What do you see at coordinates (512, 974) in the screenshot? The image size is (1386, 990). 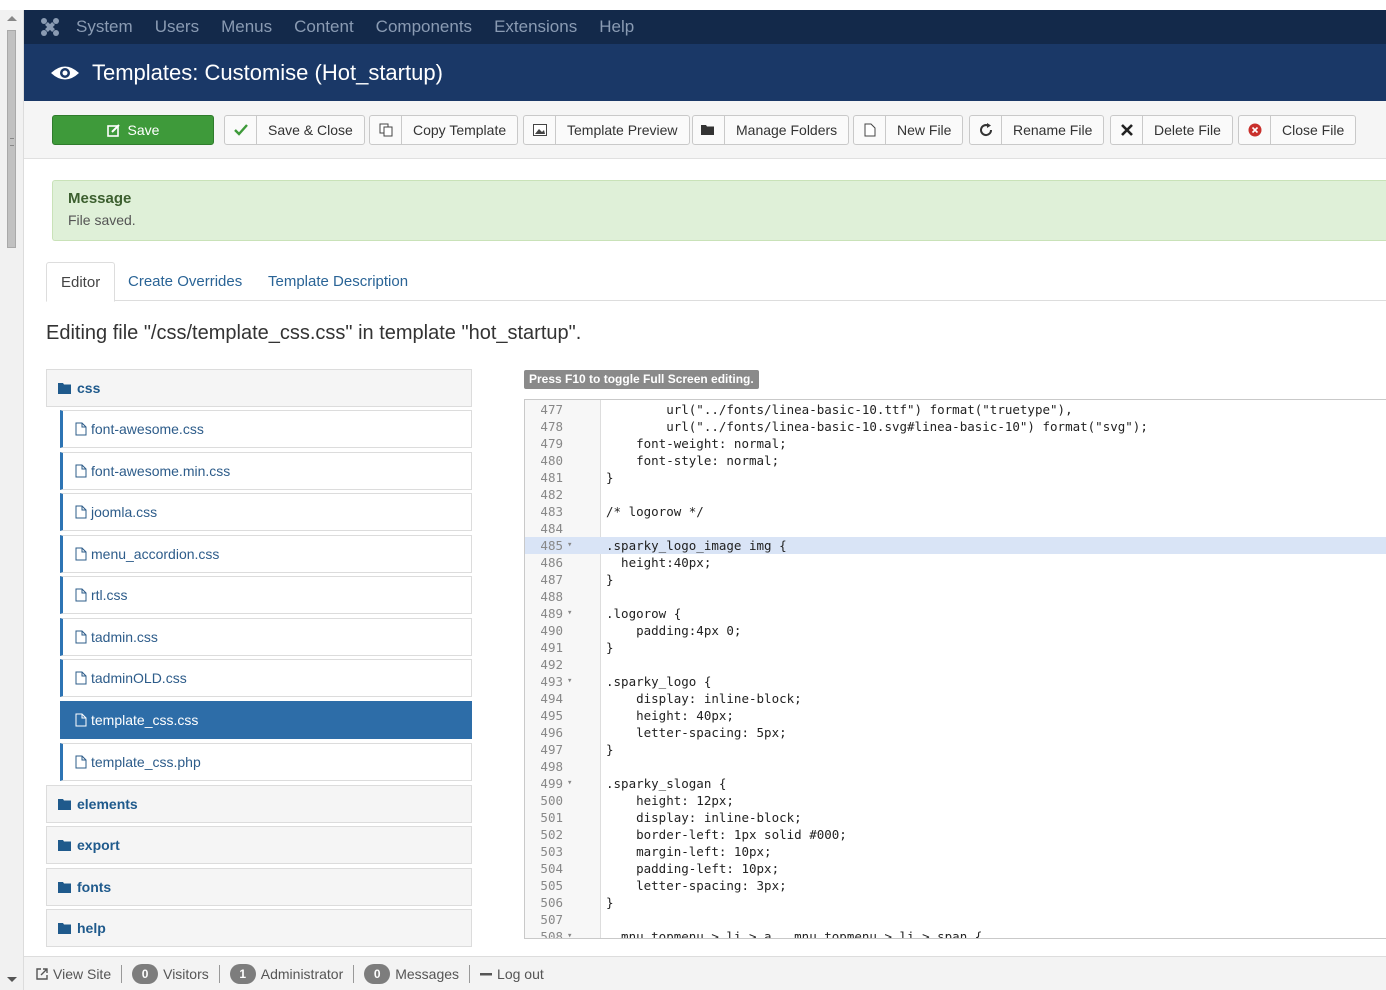 I see `logout-link: Log out` at bounding box center [512, 974].